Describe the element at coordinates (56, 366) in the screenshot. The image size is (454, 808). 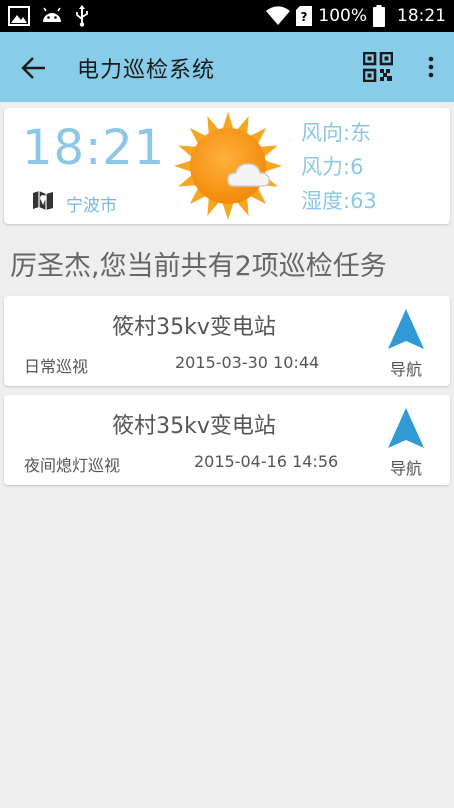
I see `task-type: 日常巡视` at that location.